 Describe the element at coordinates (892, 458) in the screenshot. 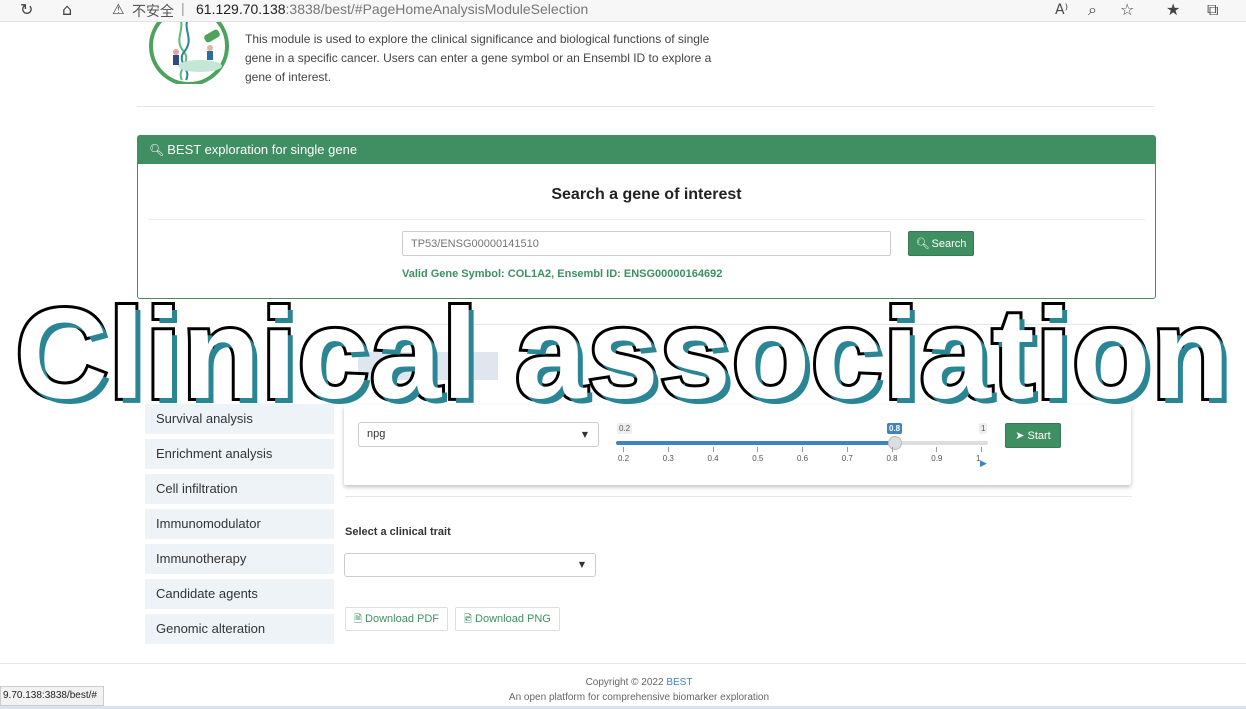

I see `slider-tick-label: 0.8` at that location.